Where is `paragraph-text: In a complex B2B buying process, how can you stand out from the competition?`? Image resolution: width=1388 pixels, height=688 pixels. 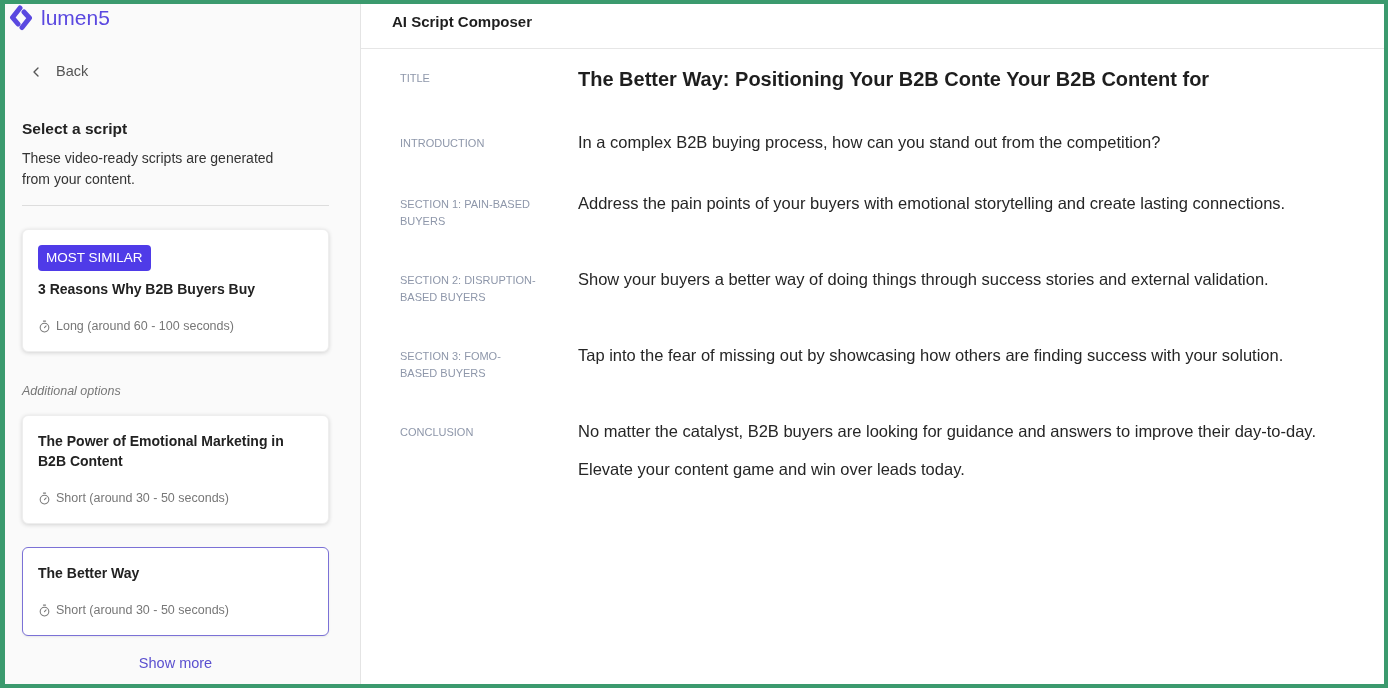
paragraph-text: In a complex B2B buying process, how can you stand out from the competition? is located at coordinates (870, 142).